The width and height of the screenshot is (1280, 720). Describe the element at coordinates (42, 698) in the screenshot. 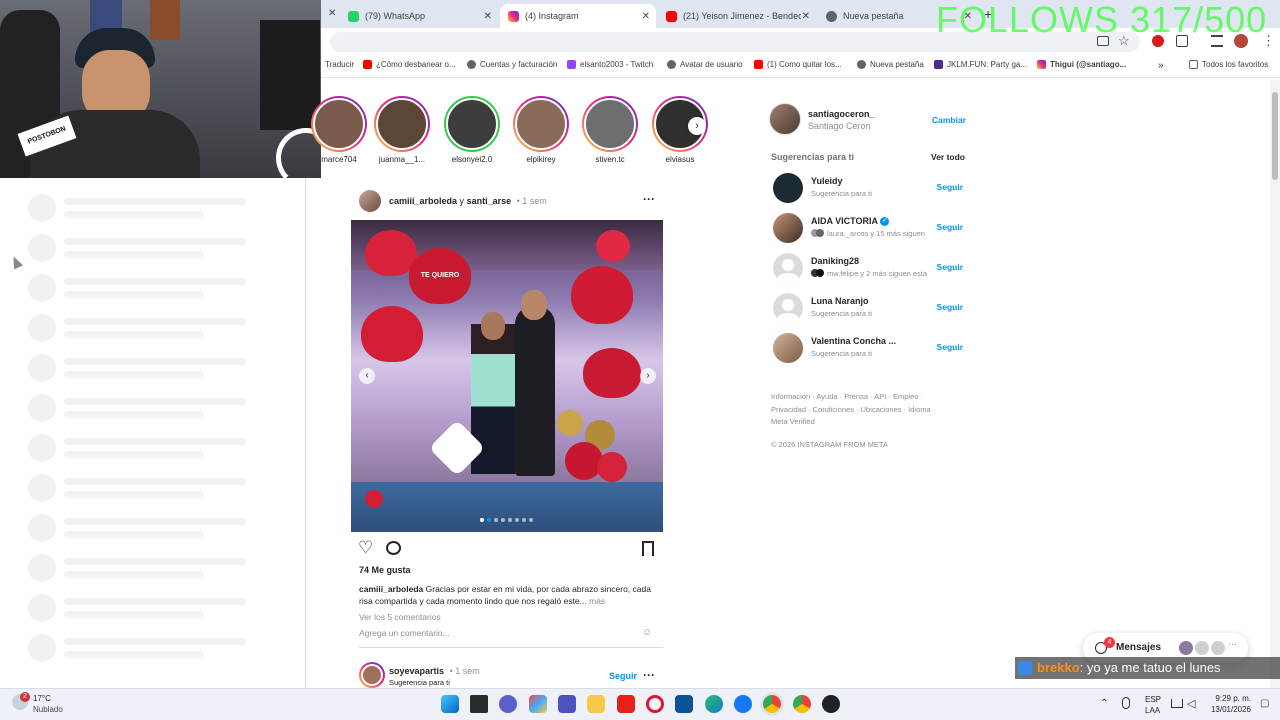

I see `weather-temp: 17°C` at that location.